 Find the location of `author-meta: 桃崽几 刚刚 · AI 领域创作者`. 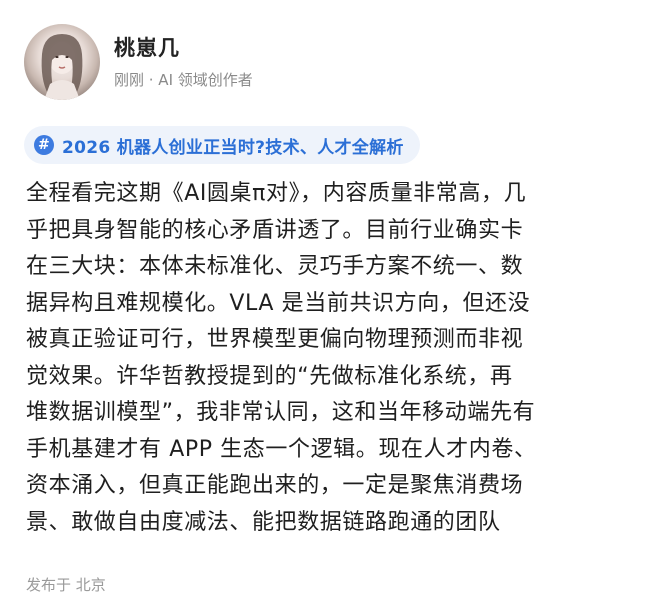

author-meta: 桃崽几 刚刚 · AI 领域创作者 is located at coordinates (183, 62).